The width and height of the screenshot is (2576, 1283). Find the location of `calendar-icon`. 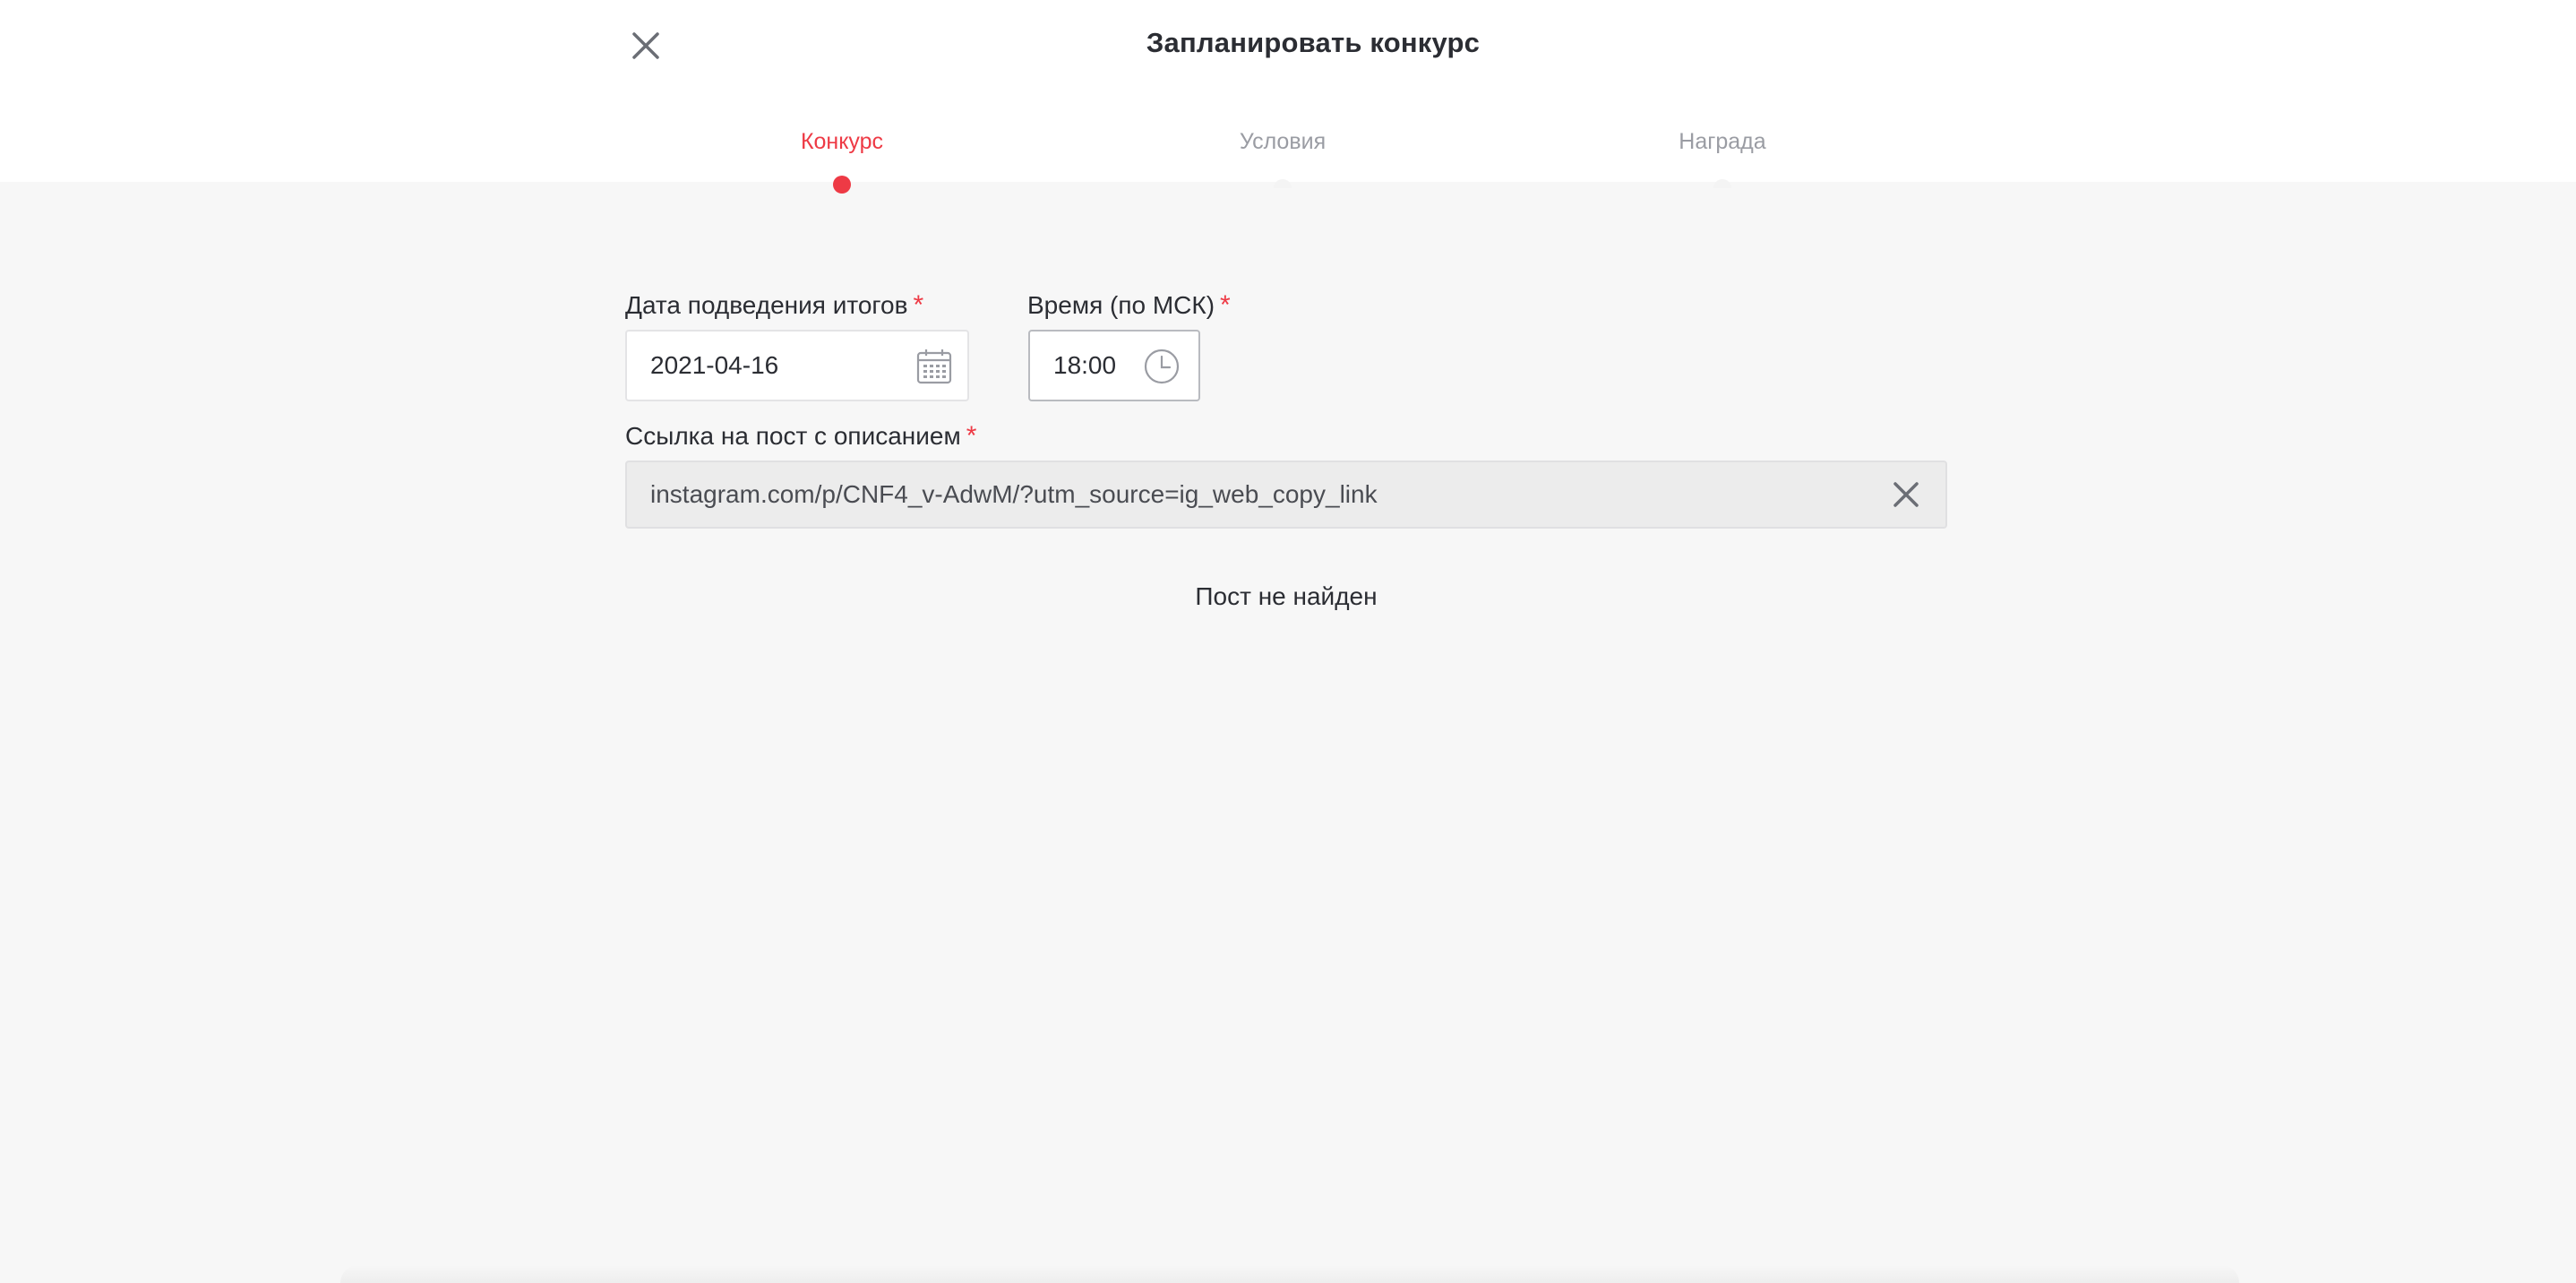

calendar-icon is located at coordinates (934, 366).